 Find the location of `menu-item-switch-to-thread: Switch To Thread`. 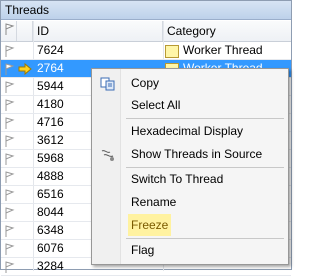

menu-item-switch-to-thread: Switch To Thread is located at coordinates (190, 179).